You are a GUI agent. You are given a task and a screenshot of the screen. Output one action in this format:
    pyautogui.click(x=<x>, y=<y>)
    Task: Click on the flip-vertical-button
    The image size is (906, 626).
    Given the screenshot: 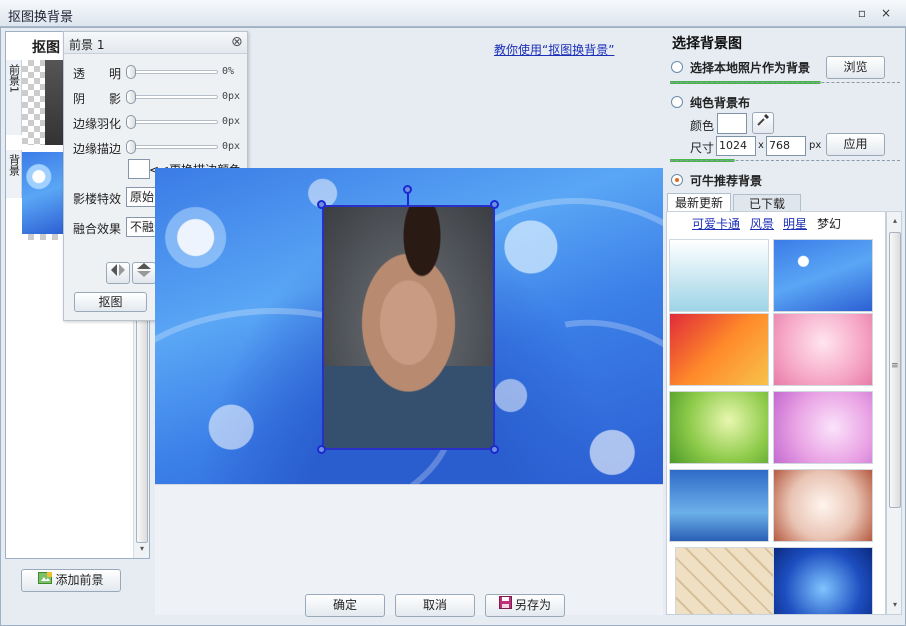 What is the action you would take?
    pyautogui.click(x=144, y=273)
    